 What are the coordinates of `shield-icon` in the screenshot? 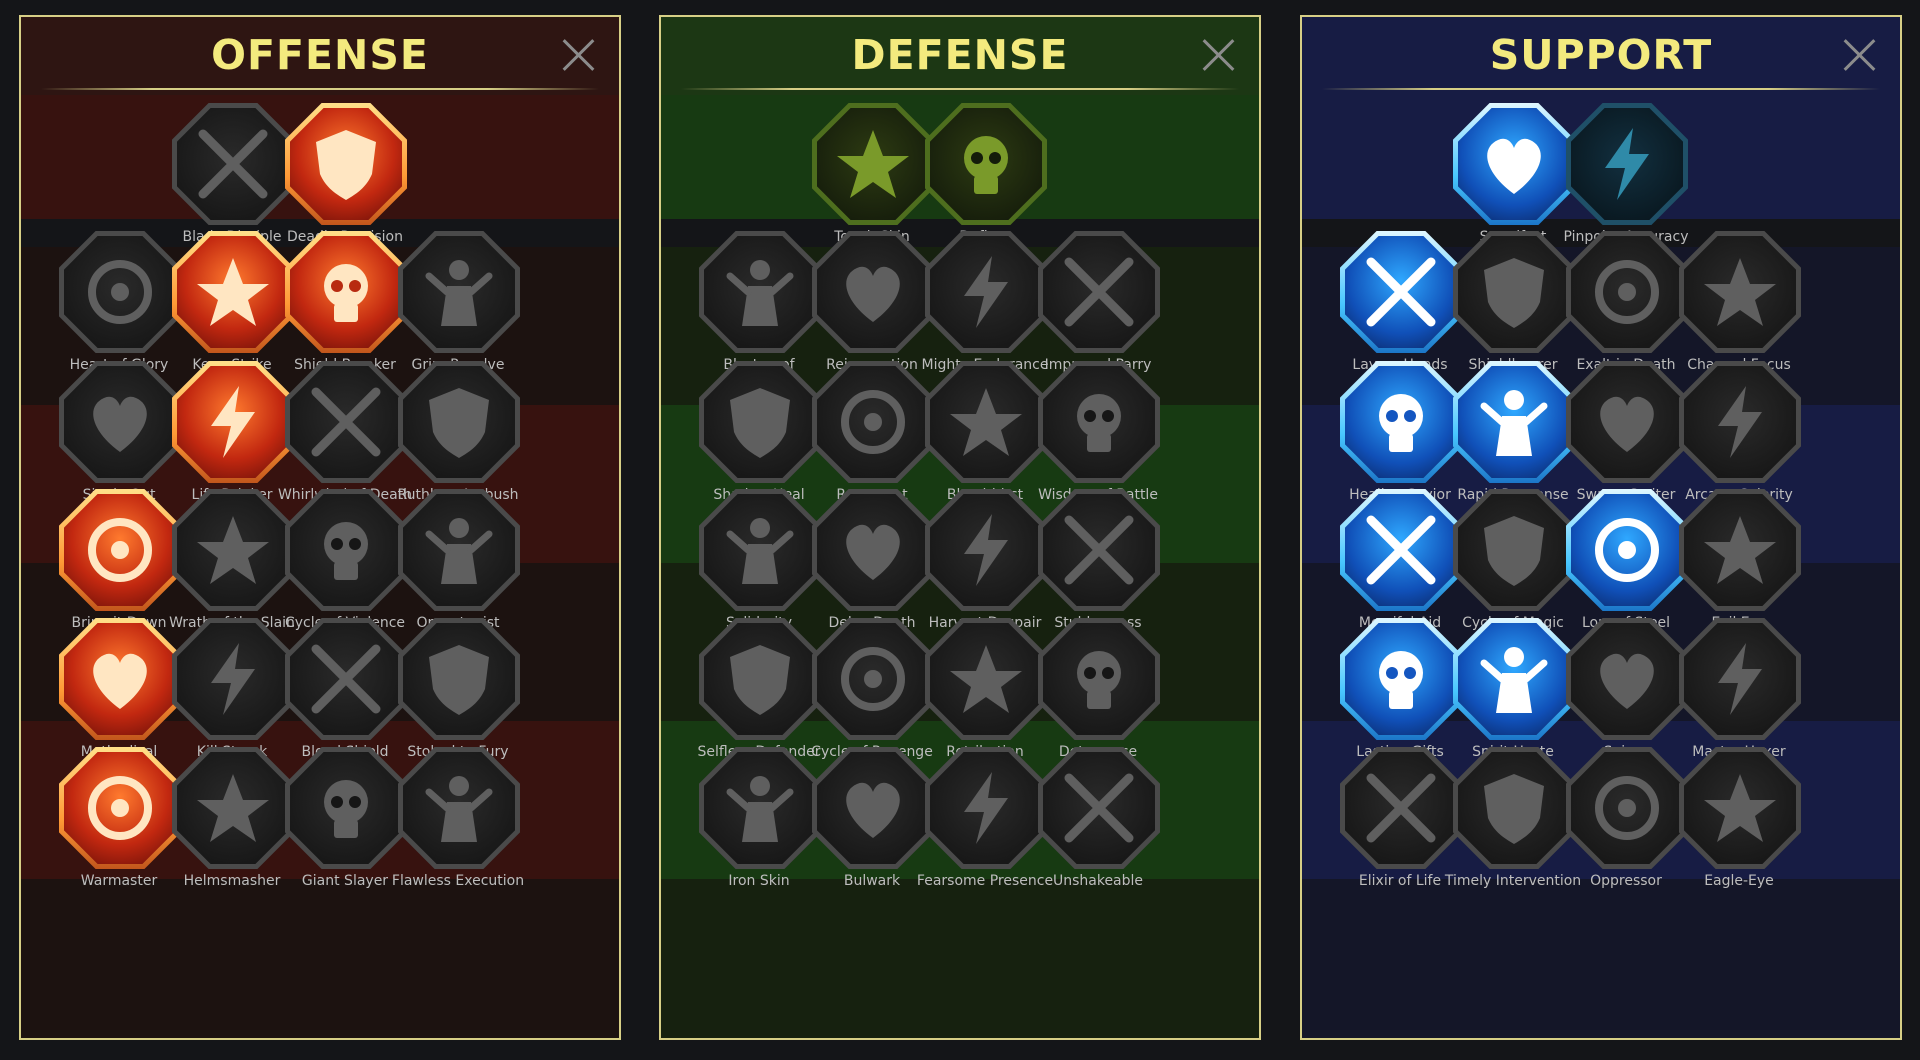 It's located at (760, 293).